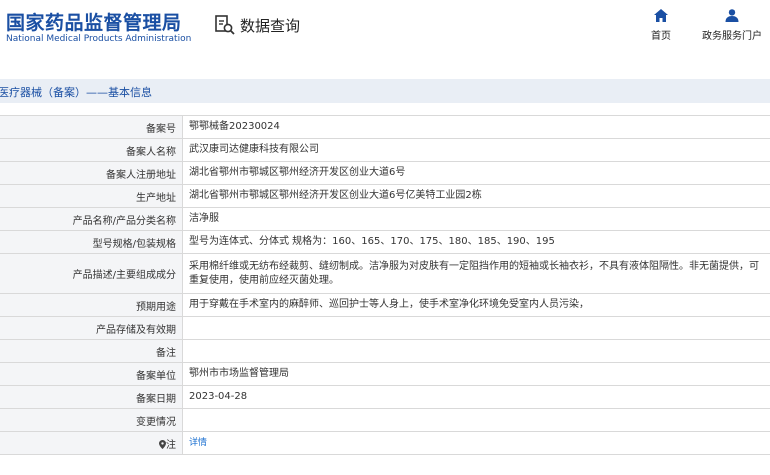 The height and width of the screenshot is (475, 770). Describe the element at coordinates (476, 173) in the screenshot. I see `row-value: 湖北省鄂州市鄂城区鄂州经济开发区创业大道6号` at that location.